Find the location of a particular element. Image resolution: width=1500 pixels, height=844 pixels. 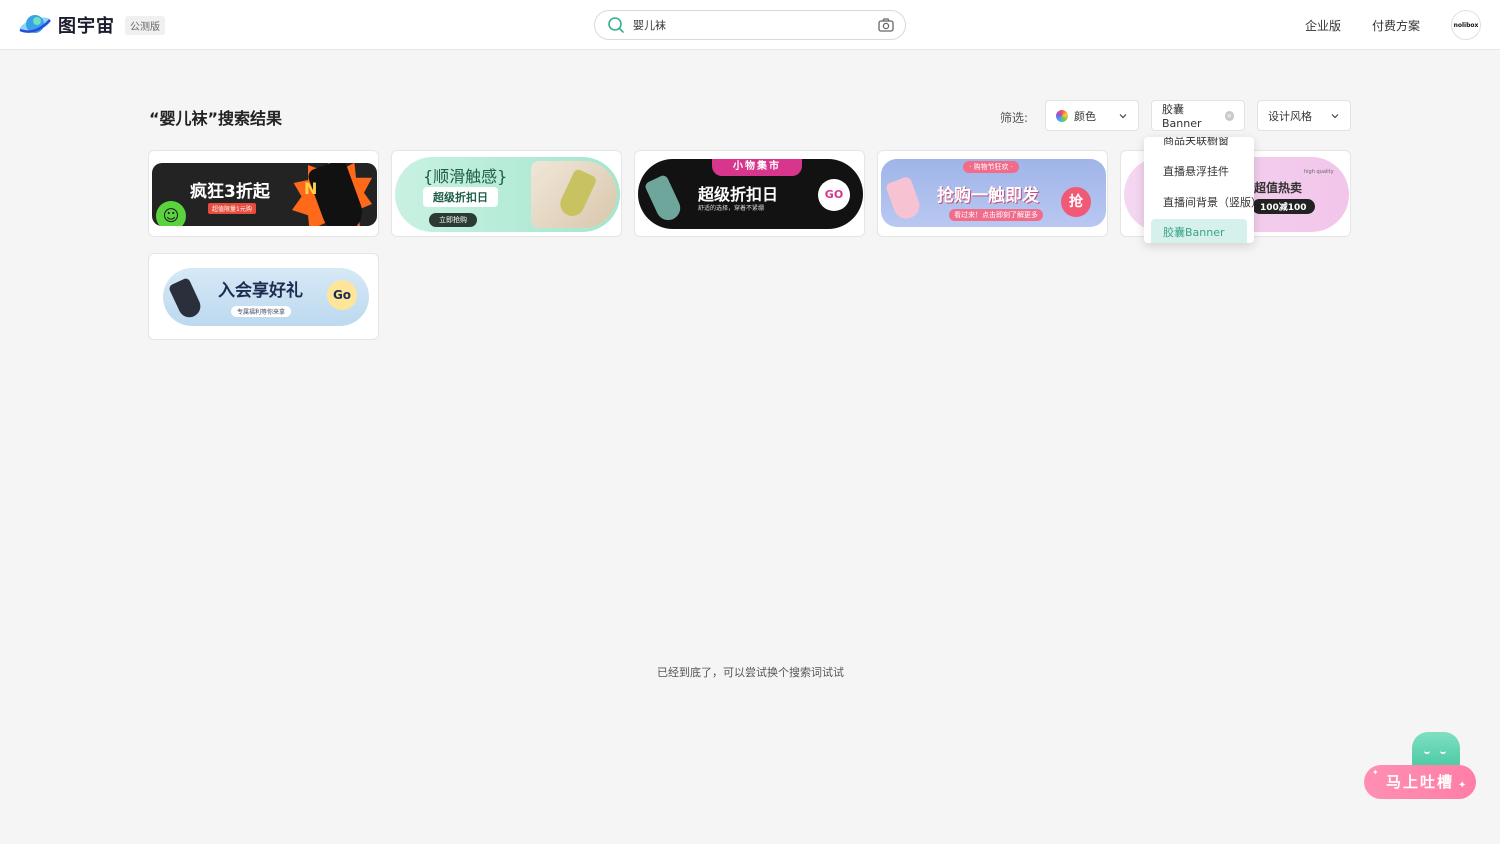

nav-pricing-link: 付费方案 is located at coordinates (1396, 25).